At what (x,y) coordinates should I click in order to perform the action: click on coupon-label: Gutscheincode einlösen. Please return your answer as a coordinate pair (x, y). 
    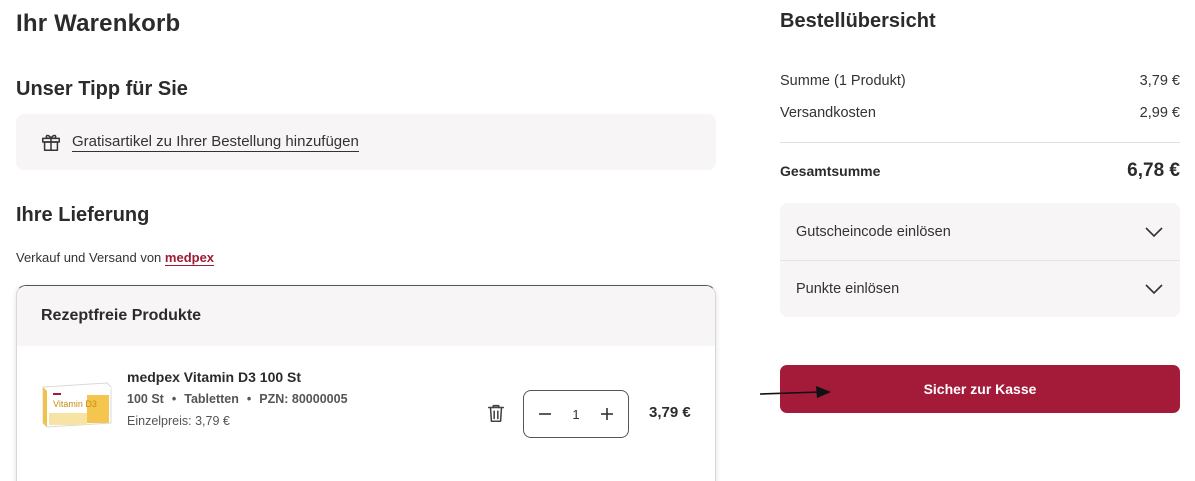
    Looking at the image, I should click on (873, 231).